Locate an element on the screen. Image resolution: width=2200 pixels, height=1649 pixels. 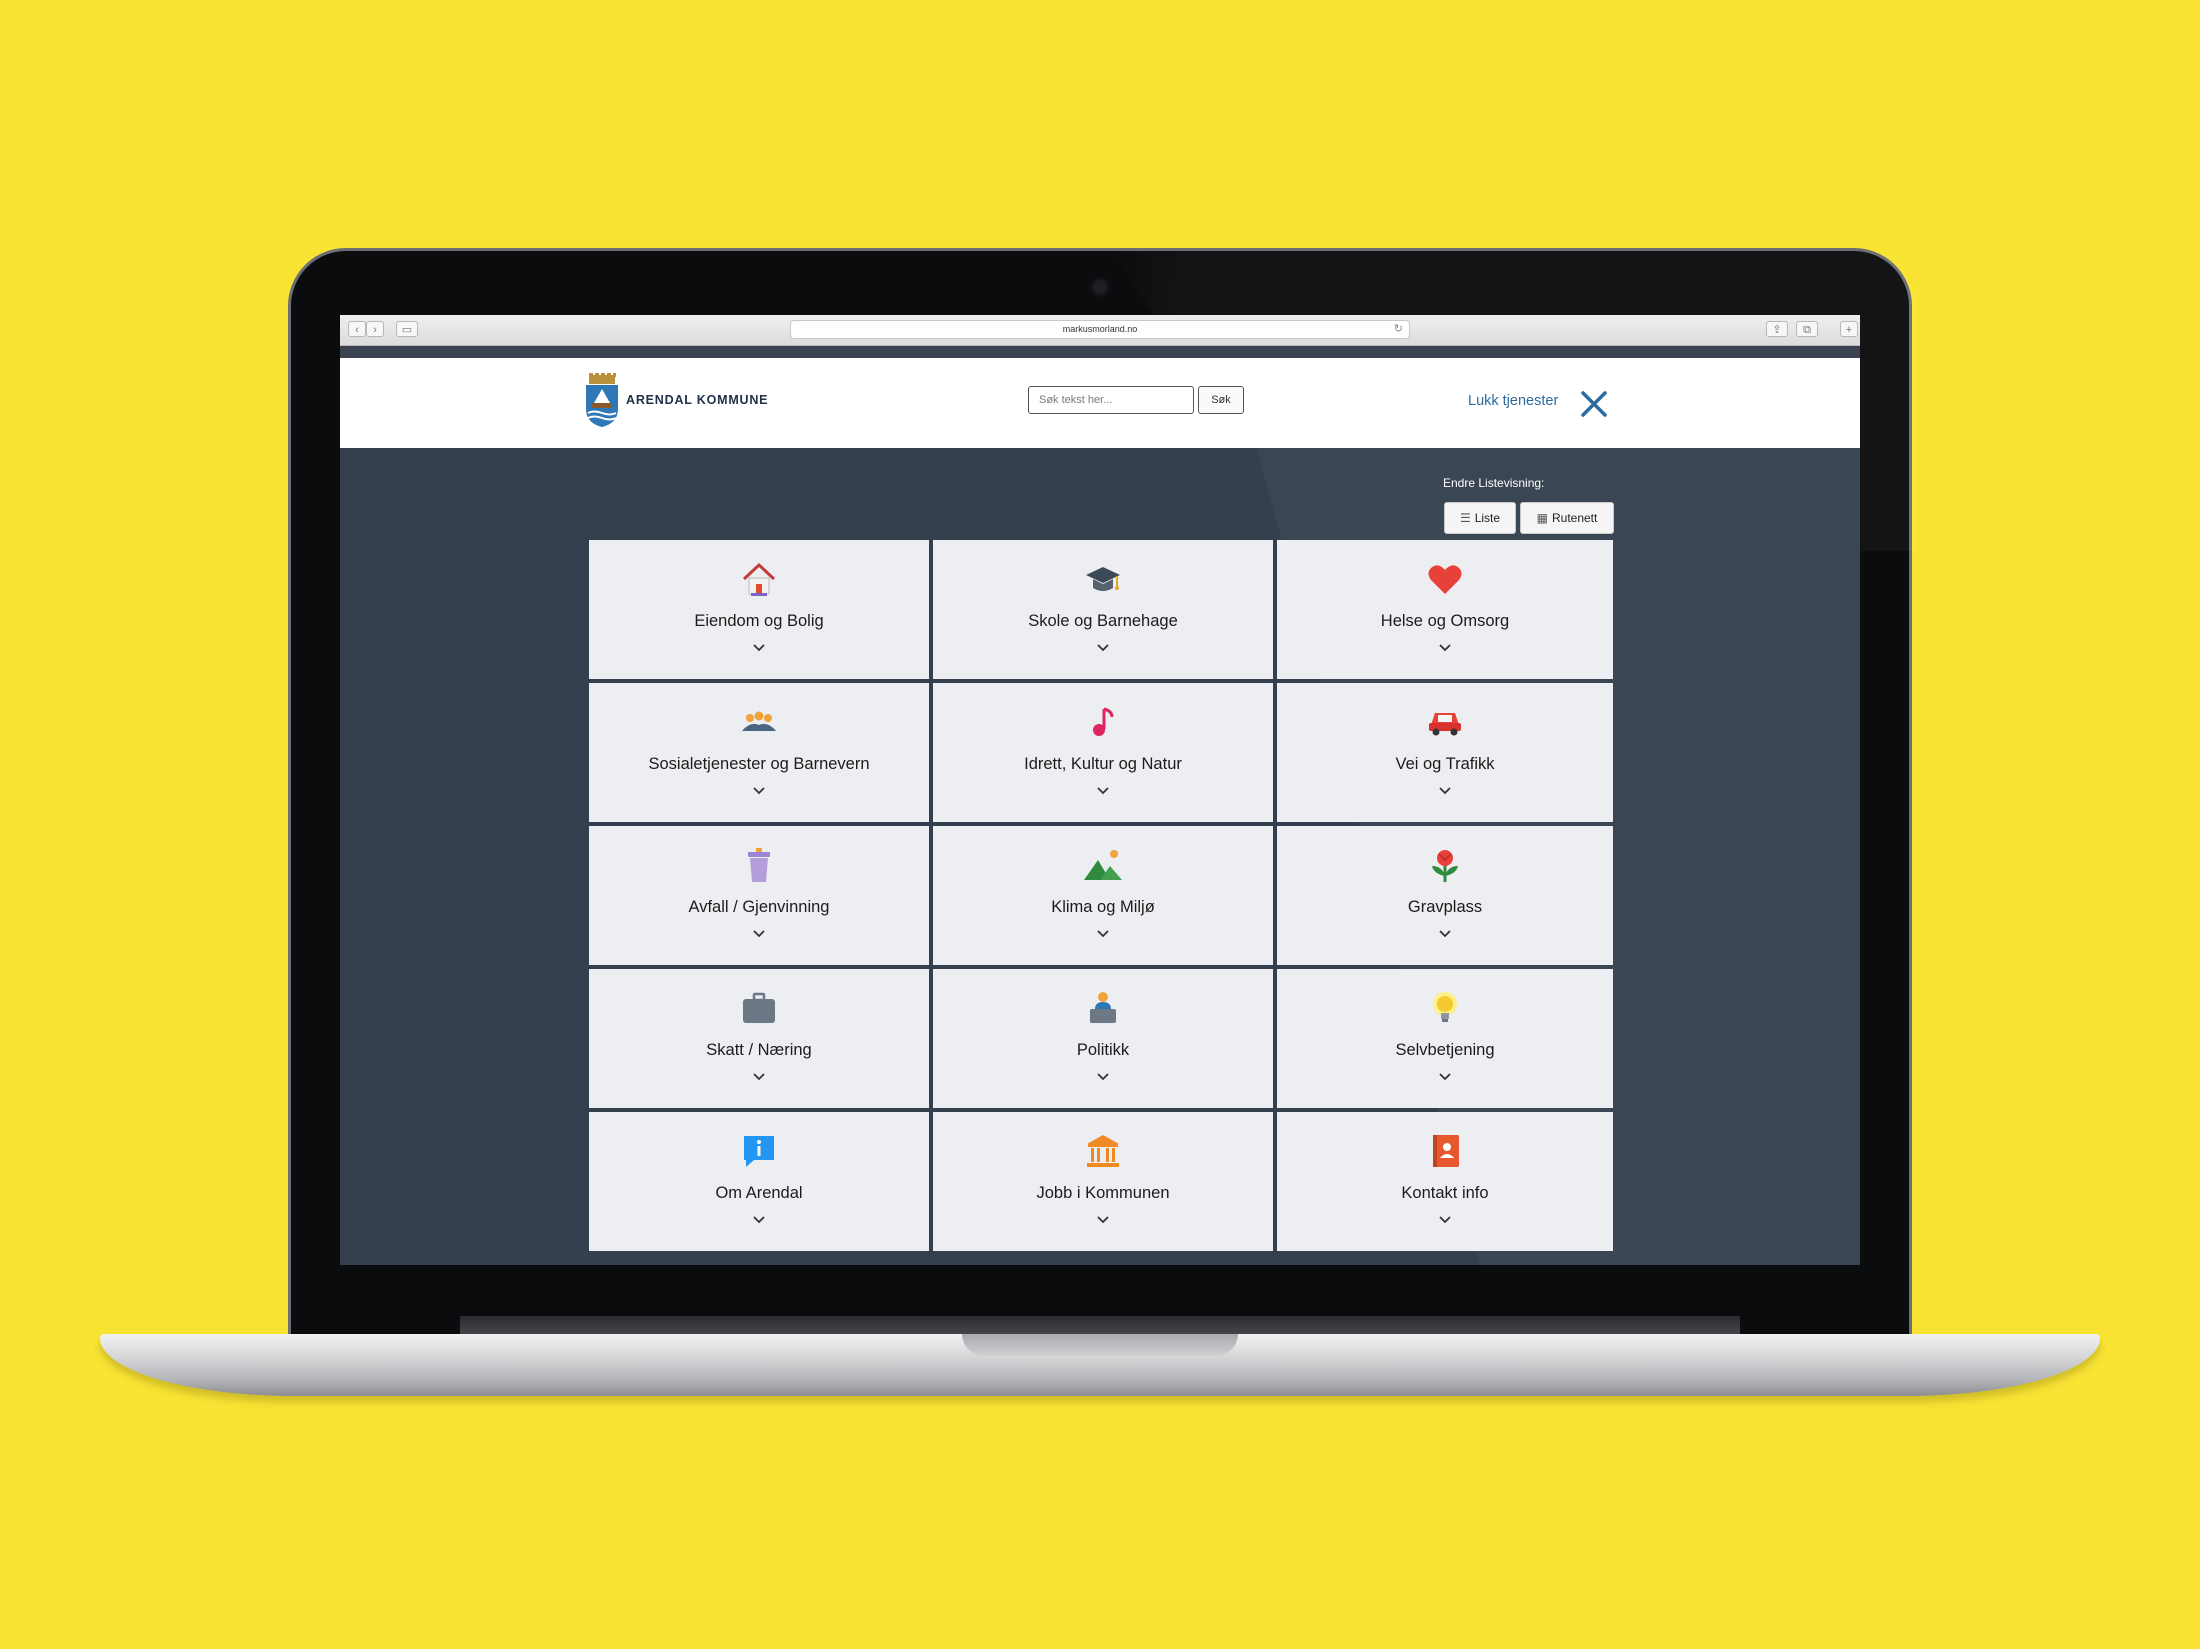
share-icon: ⇪ is located at coordinates (1777, 329).